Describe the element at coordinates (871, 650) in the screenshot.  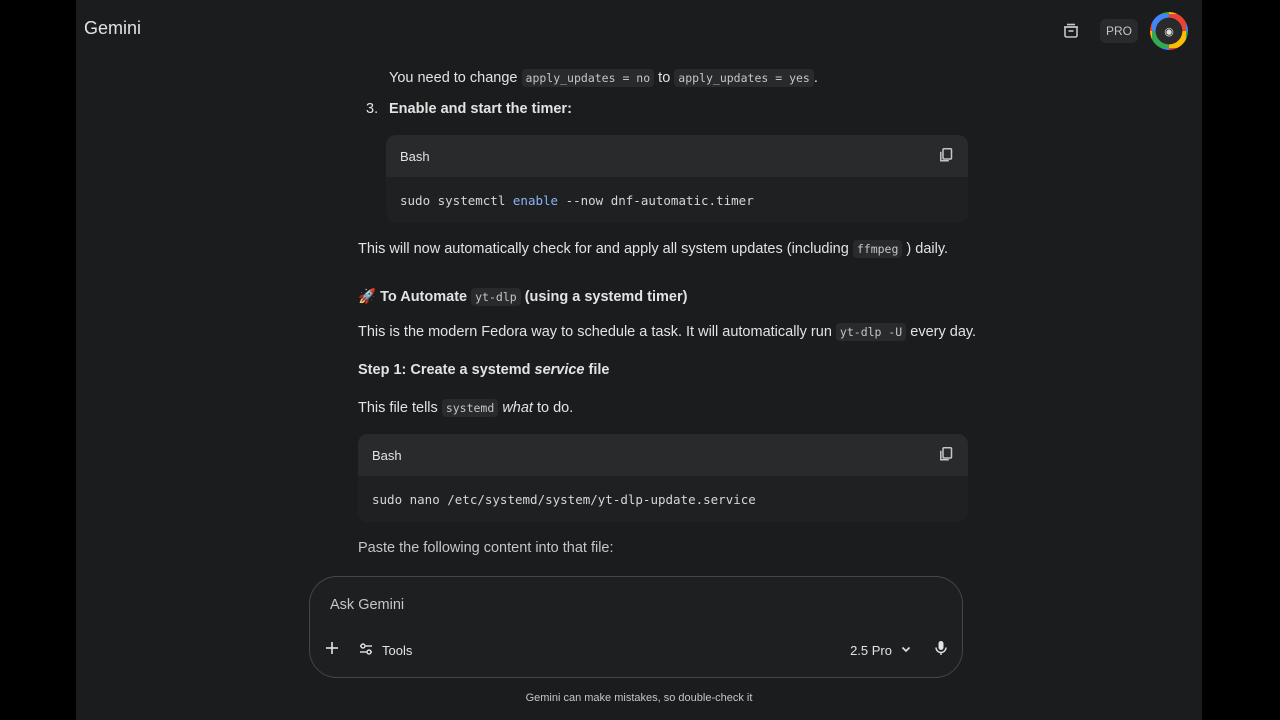
I see `model-label: 2.5 Pro` at that location.